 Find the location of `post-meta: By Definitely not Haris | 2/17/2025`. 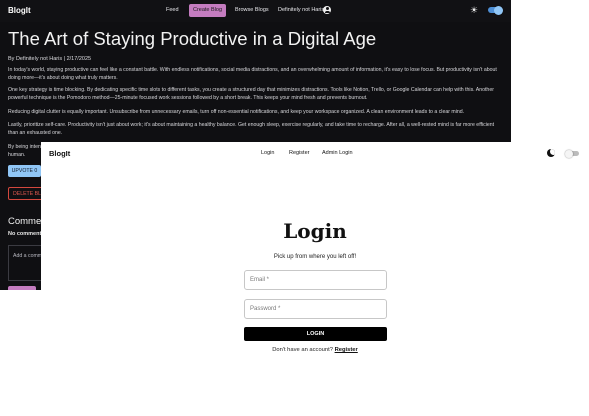

post-meta: By Definitely not Haris | 2/17/2025 is located at coordinates (50, 59).